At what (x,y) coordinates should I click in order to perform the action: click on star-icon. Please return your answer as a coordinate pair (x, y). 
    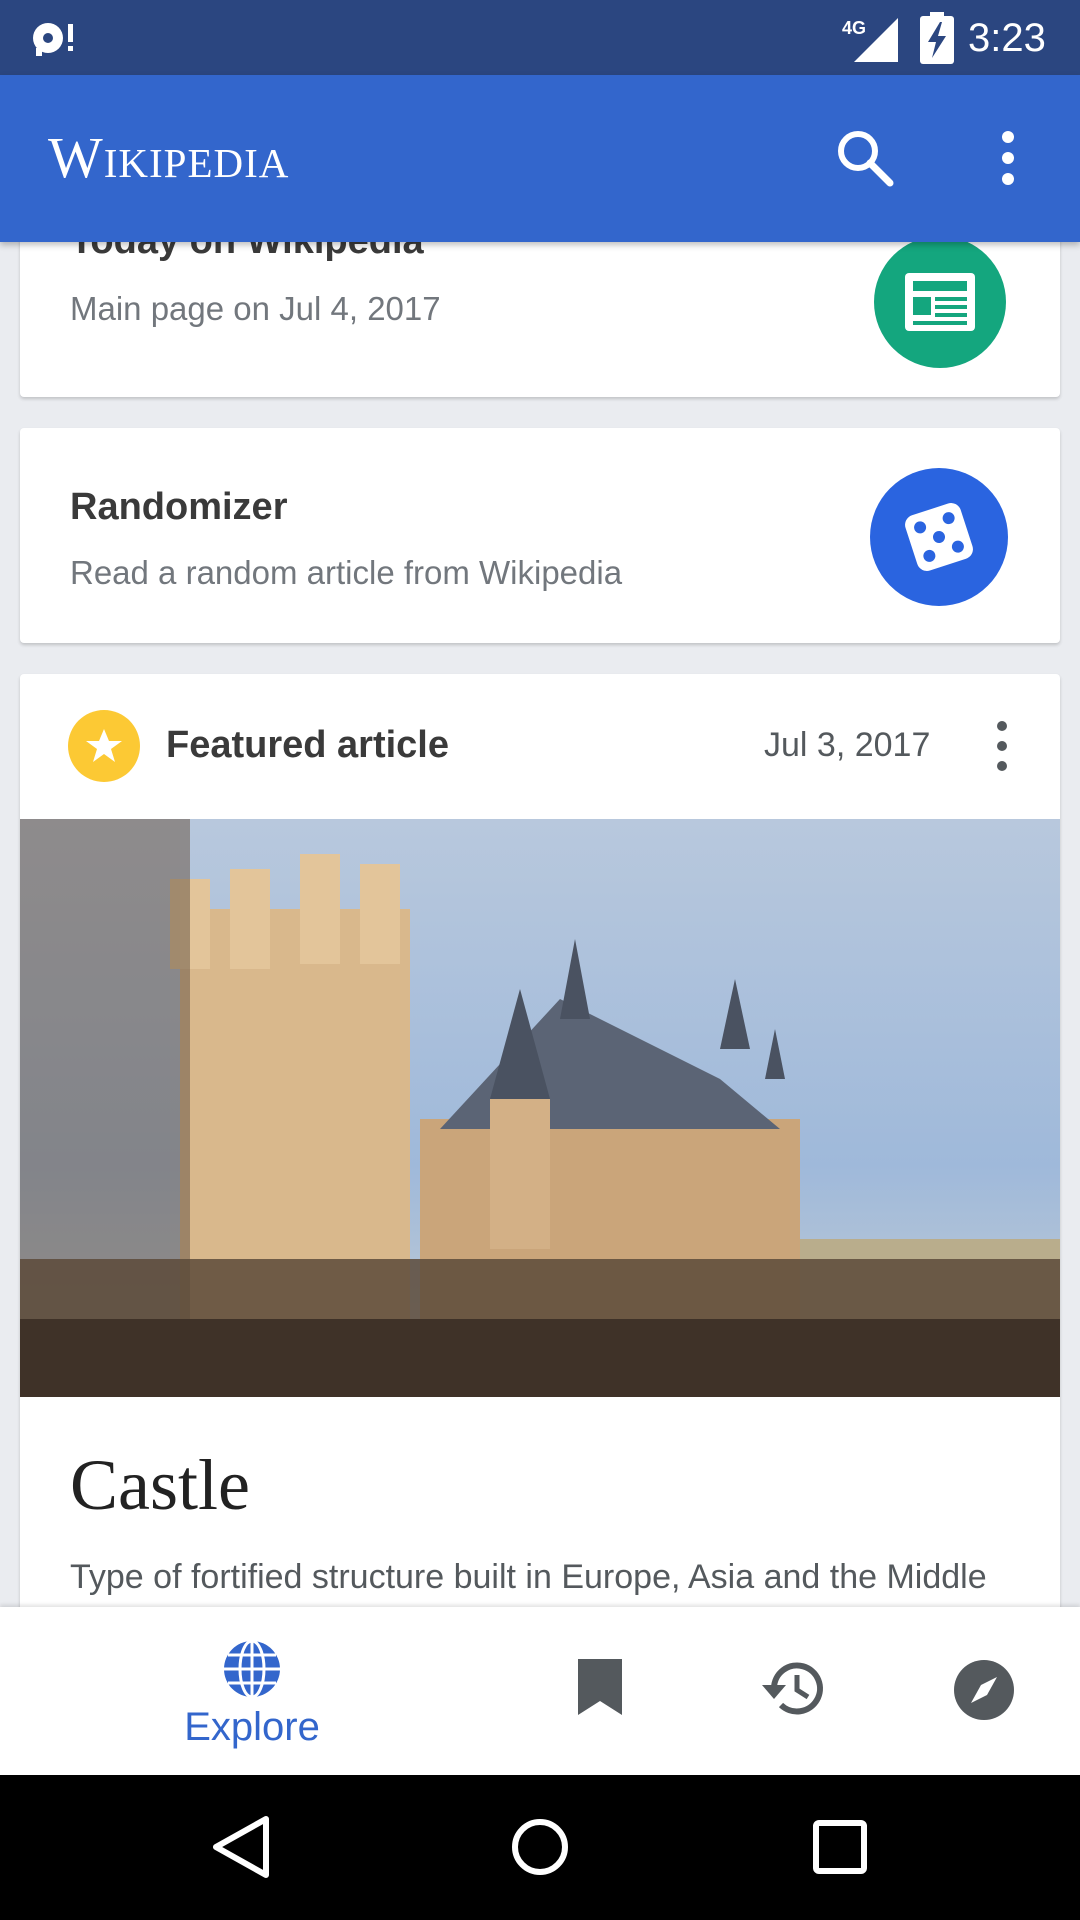
    Looking at the image, I should click on (104, 746).